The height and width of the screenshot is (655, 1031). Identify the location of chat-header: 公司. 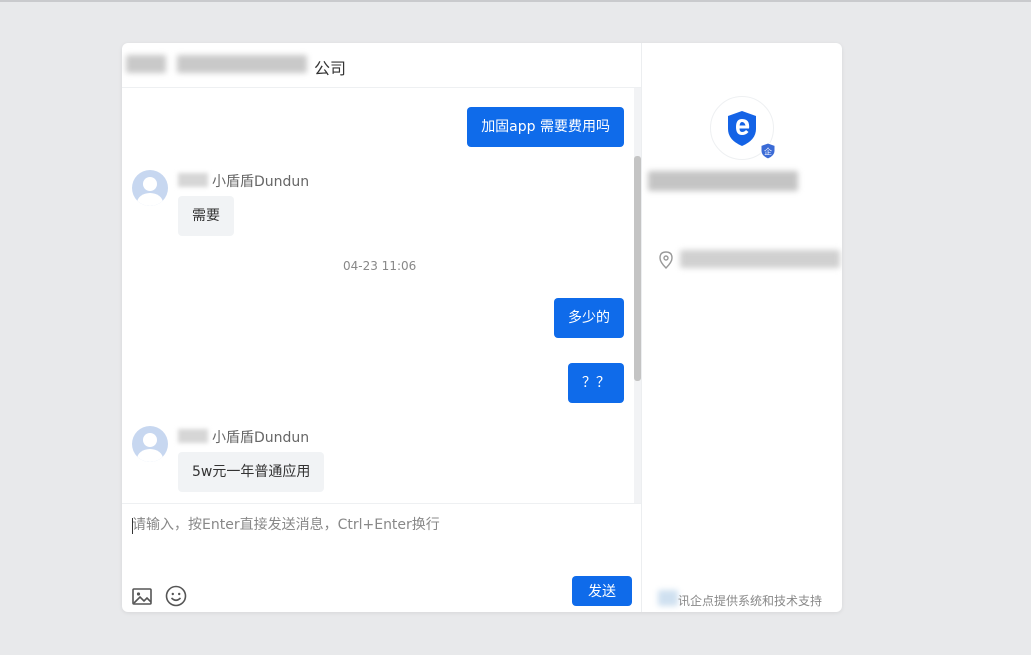
(381, 65).